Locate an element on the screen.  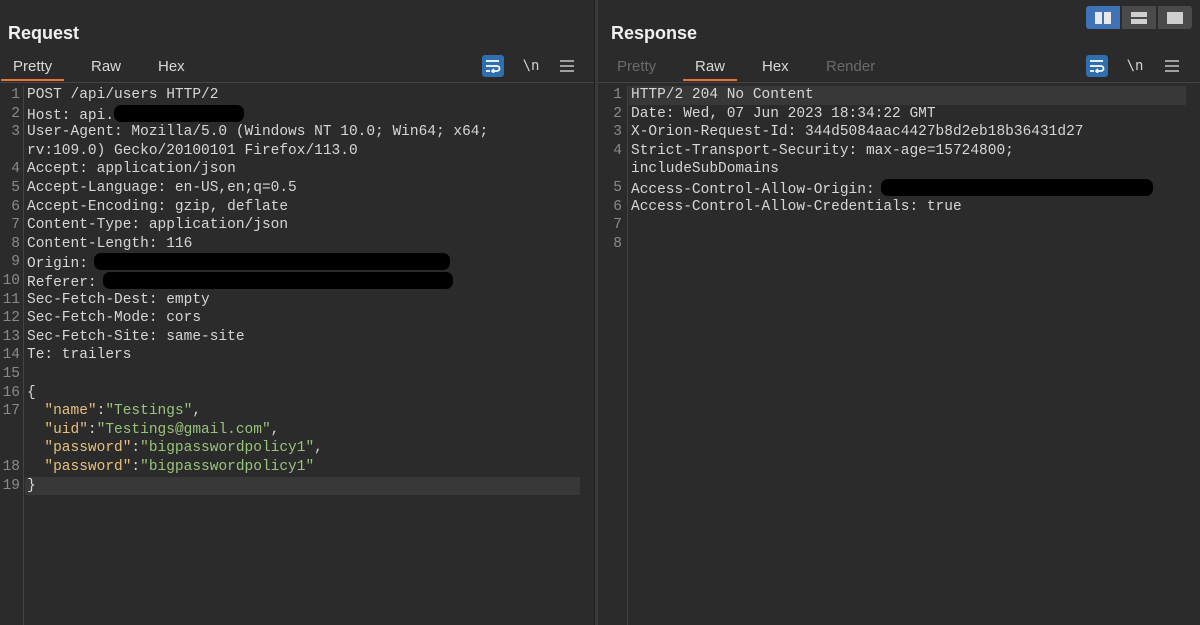
line-number: 12 is located at coordinates (11, 318).